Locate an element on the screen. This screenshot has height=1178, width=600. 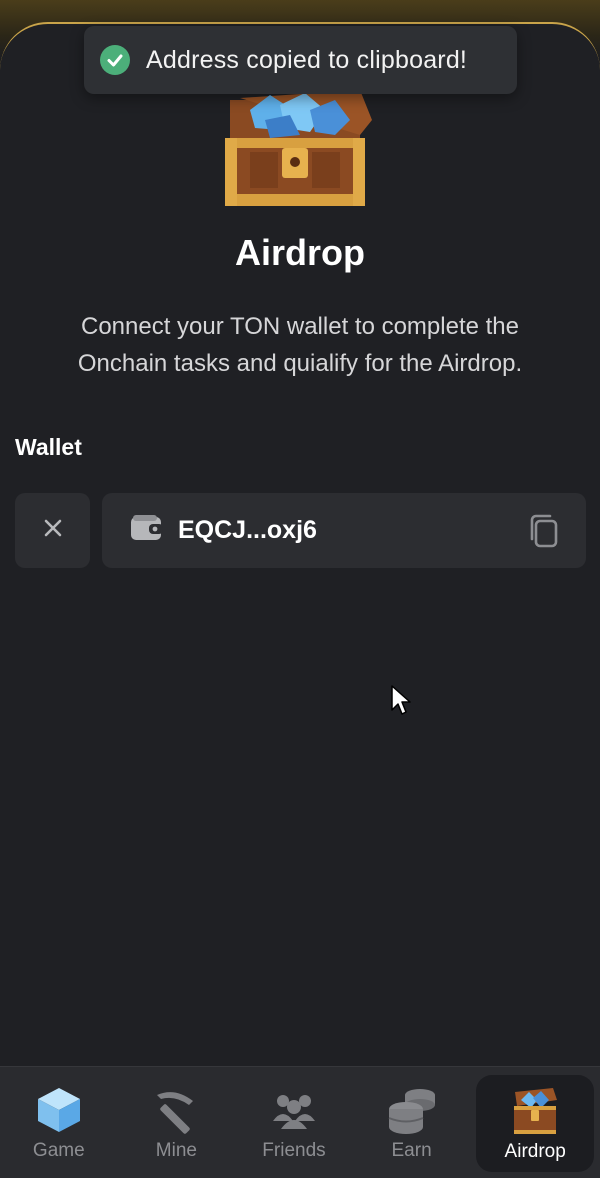
nav-label: Earn is located at coordinates (411, 1150).